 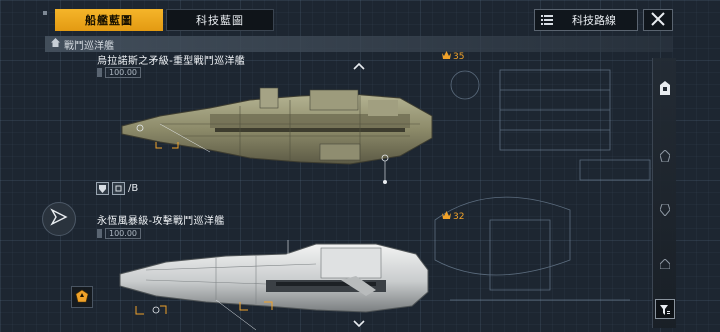 I want to click on category-side-rail, so click(x=664, y=193).